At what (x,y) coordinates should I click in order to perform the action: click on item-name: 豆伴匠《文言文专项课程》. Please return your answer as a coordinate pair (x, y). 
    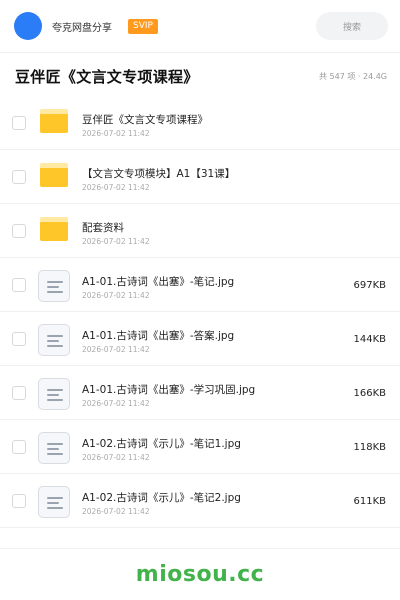
    Looking at the image, I should click on (145, 120).